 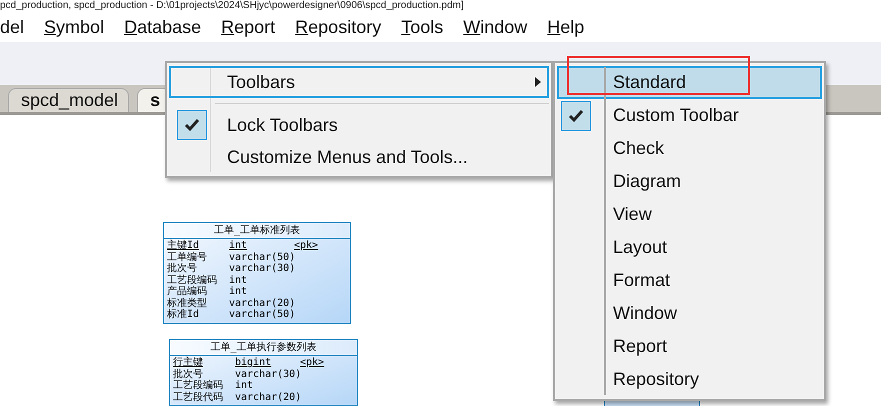 What do you see at coordinates (359, 125) in the screenshot?
I see `menu-item: Lock Toolbars` at bounding box center [359, 125].